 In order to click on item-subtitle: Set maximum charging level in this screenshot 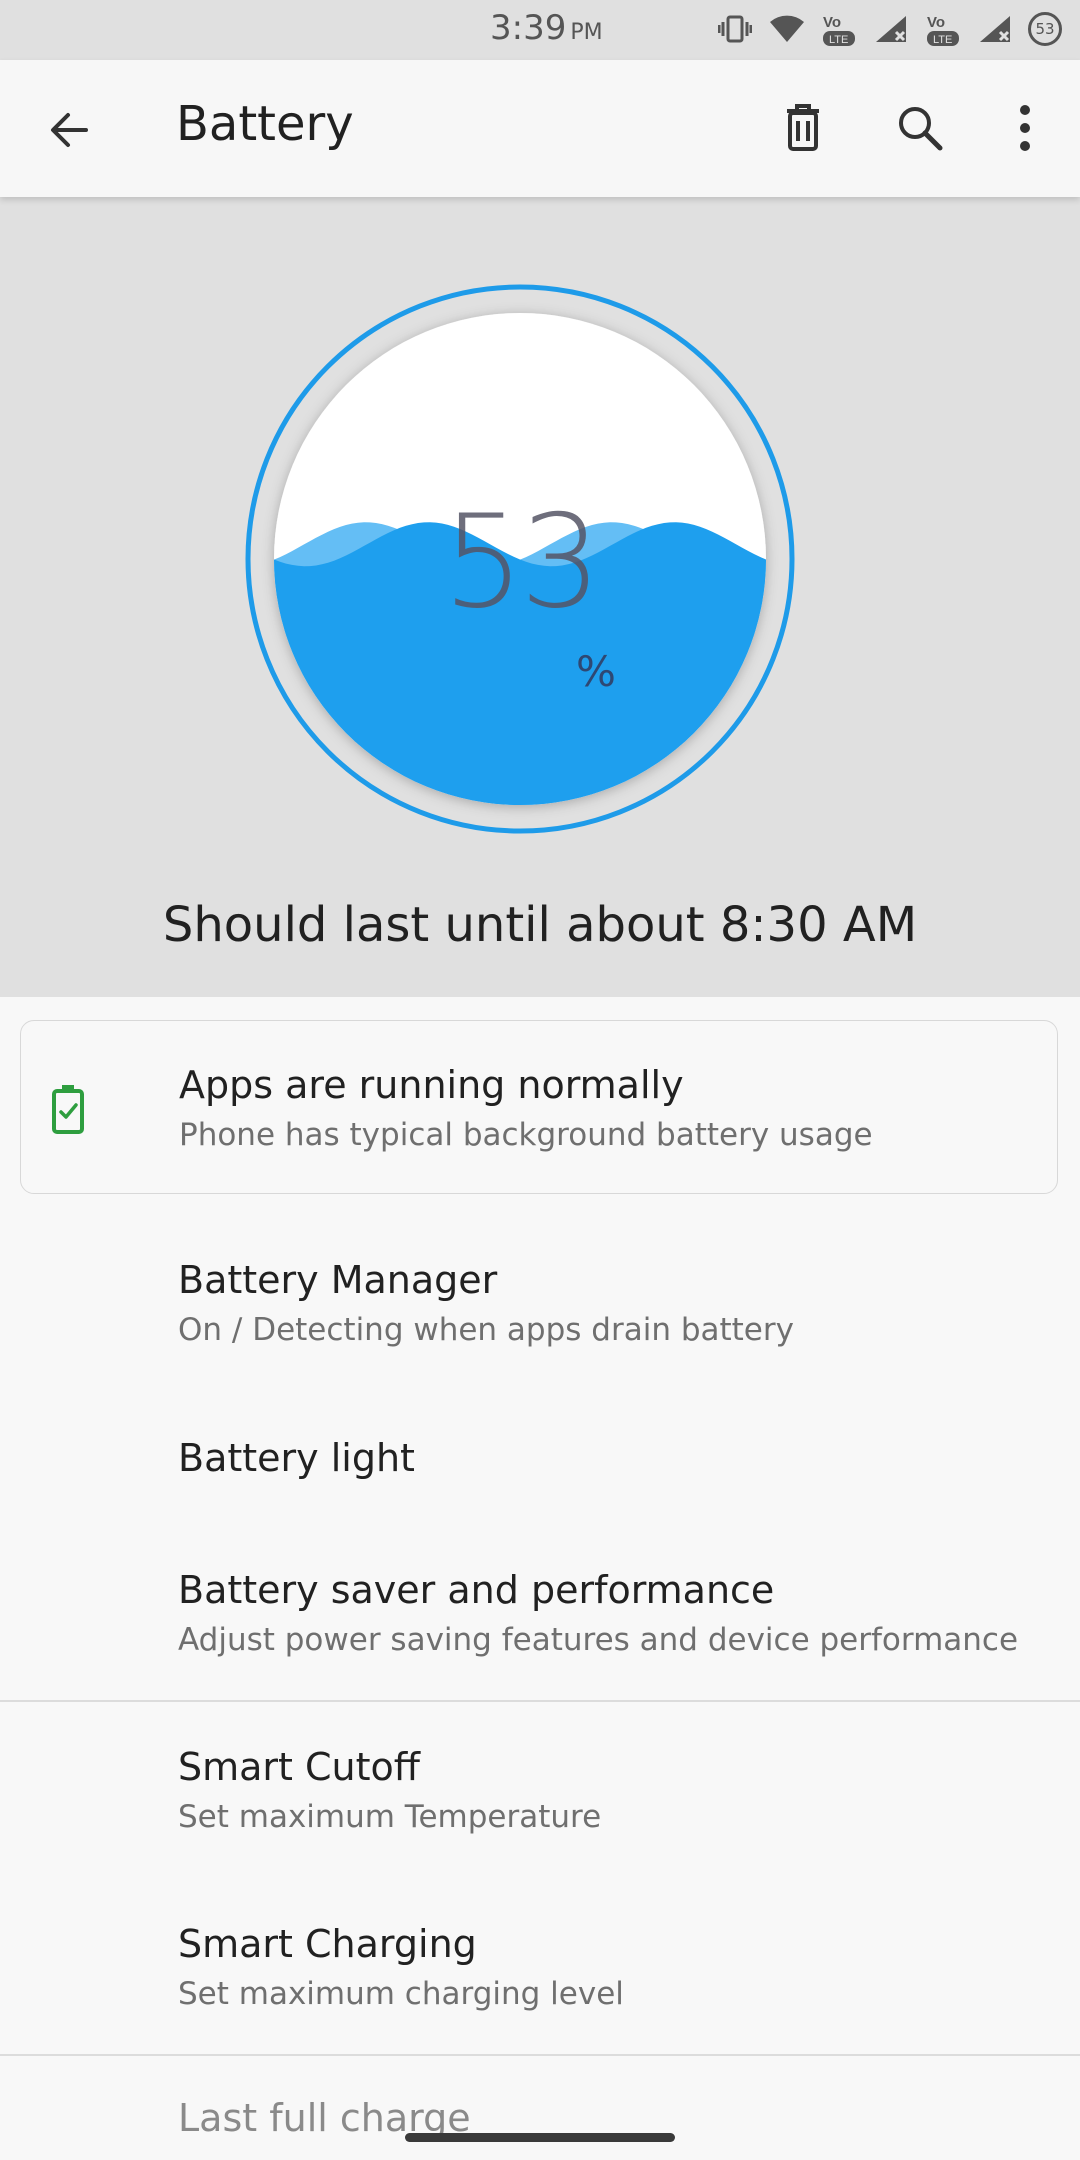, I will do `click(401, 1994)`.